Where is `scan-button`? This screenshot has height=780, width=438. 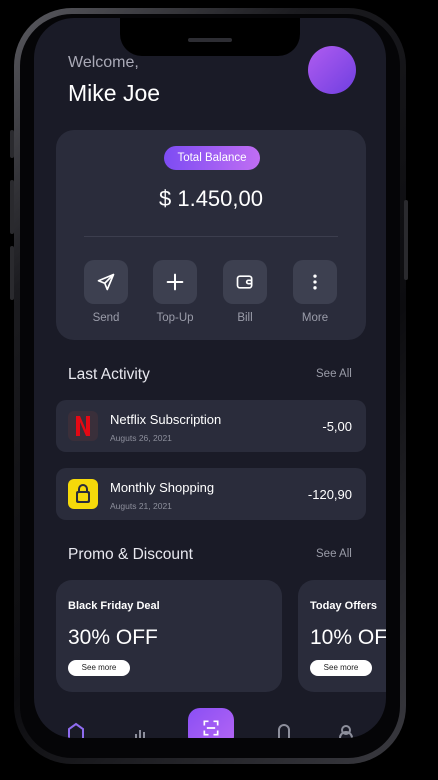 scan-button is located at coordinates (211, 723).